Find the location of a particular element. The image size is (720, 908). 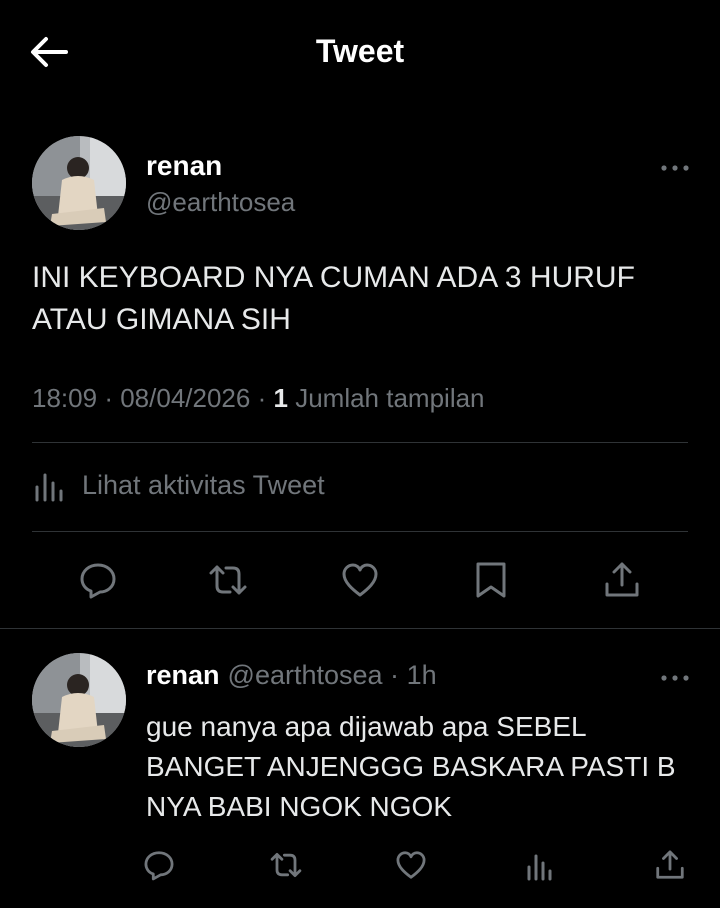

views-label: Jumlah tampilan is located at coordinates (390, 398).